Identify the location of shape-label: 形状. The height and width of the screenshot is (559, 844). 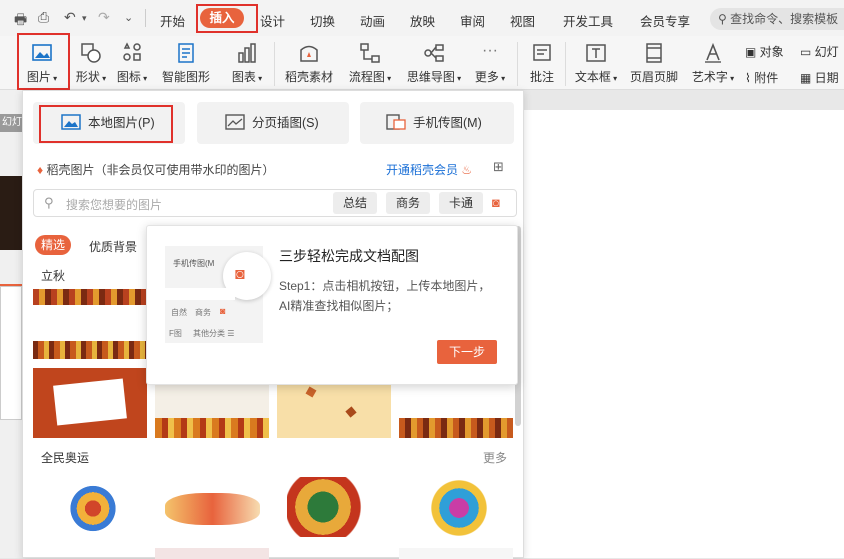
(87, 77).